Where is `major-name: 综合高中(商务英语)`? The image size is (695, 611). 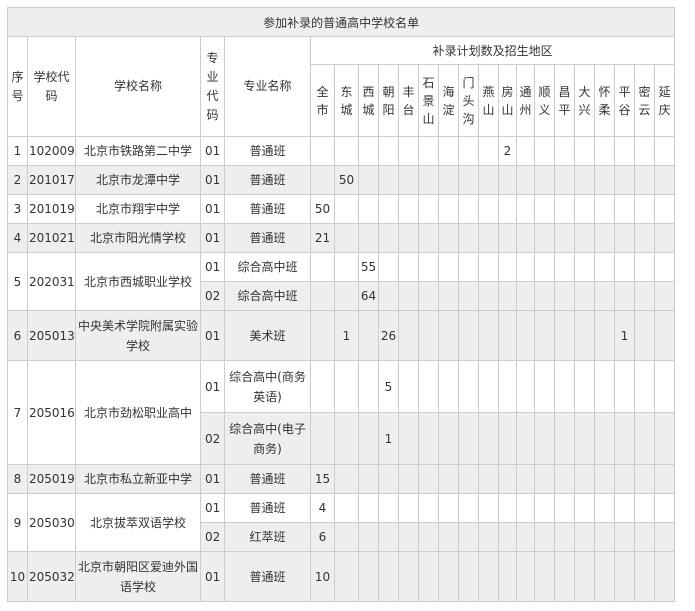
major-name: 综合高中(商务英语) is located at coordinates (267, 386).